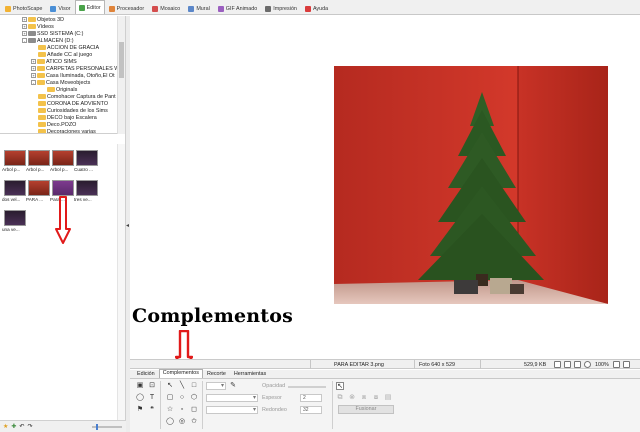 Image resolution: width=640 pixels, height=432 pixels. Describe the element at coordinates (233, 386) in the screenshot. I see `eyedropper-icon: ✎` at that location.